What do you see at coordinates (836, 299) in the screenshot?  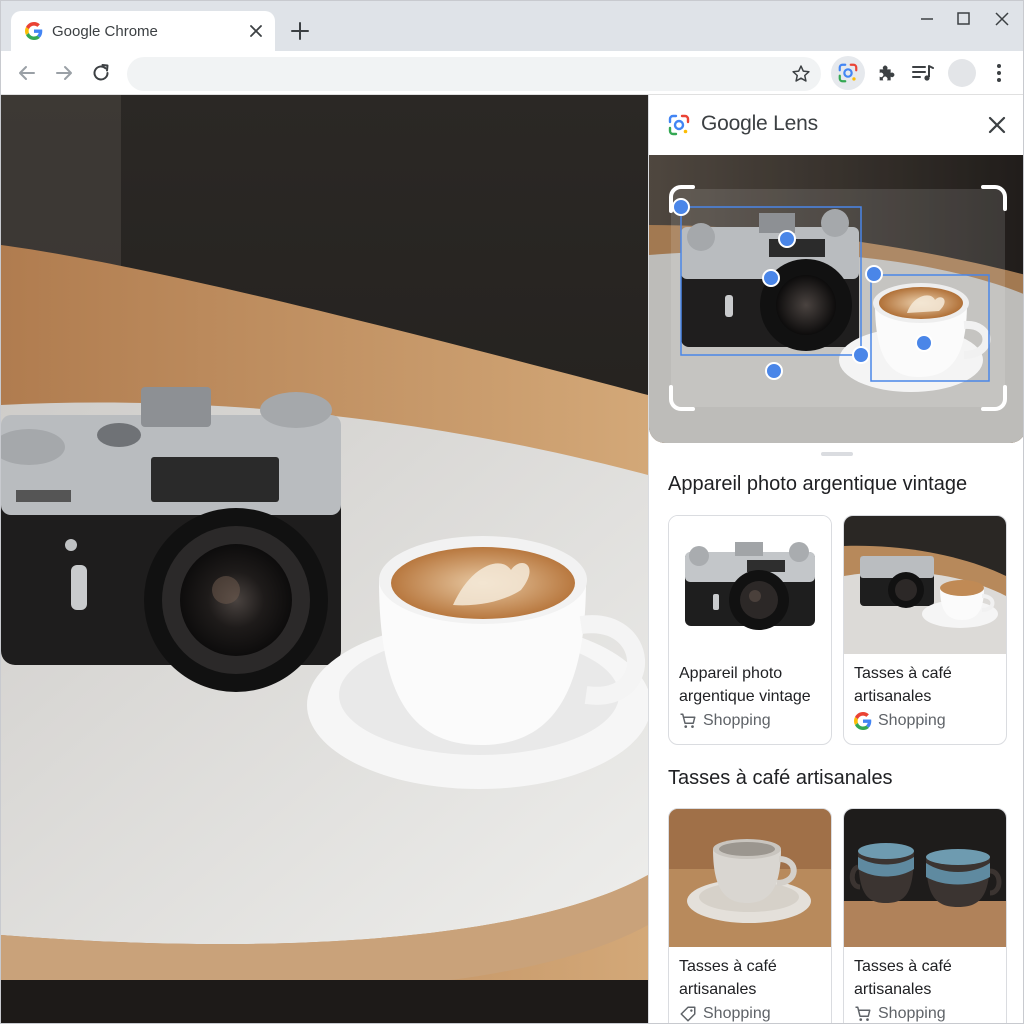 I see `lens-selected-image` at bounding box center [836, 299].